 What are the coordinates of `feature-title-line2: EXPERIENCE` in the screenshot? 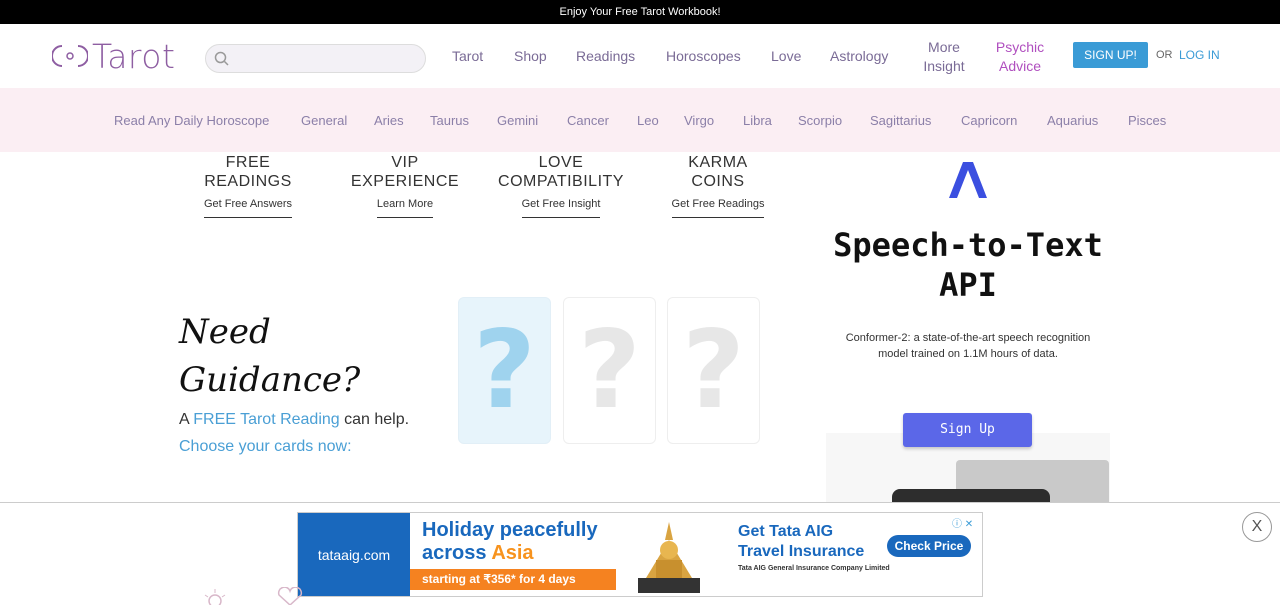 It's located at (405, 181).